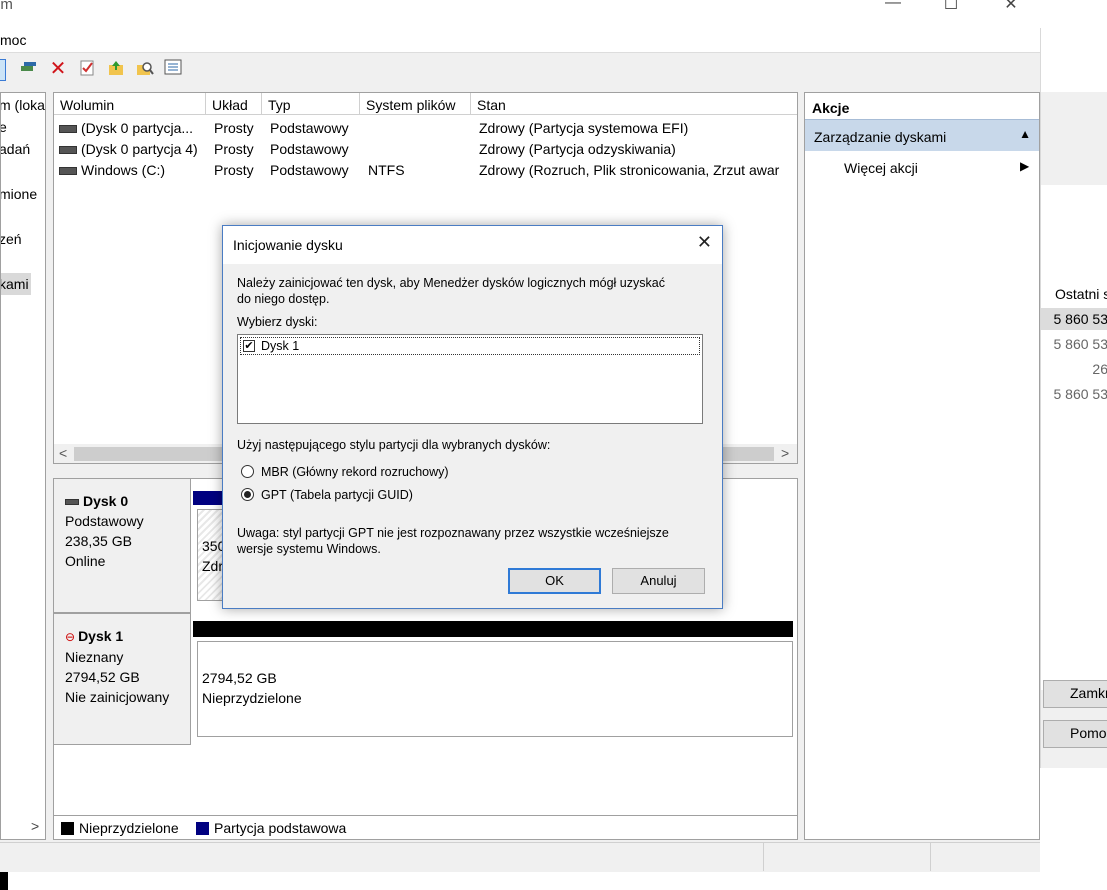  Describe the element at coordinates (173, 69) in the screenshot. I see `list-view-icon` at that location.